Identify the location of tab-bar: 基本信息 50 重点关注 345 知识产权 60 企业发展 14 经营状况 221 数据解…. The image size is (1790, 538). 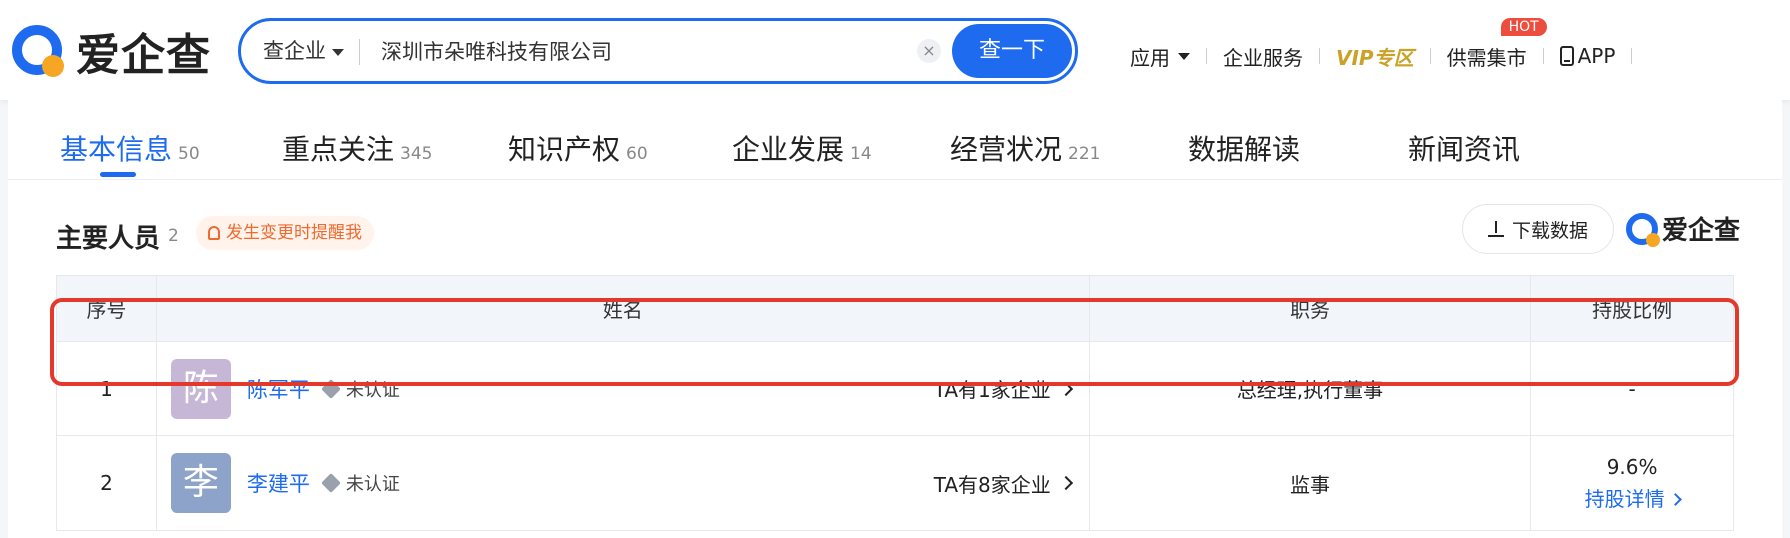
(895, 140).